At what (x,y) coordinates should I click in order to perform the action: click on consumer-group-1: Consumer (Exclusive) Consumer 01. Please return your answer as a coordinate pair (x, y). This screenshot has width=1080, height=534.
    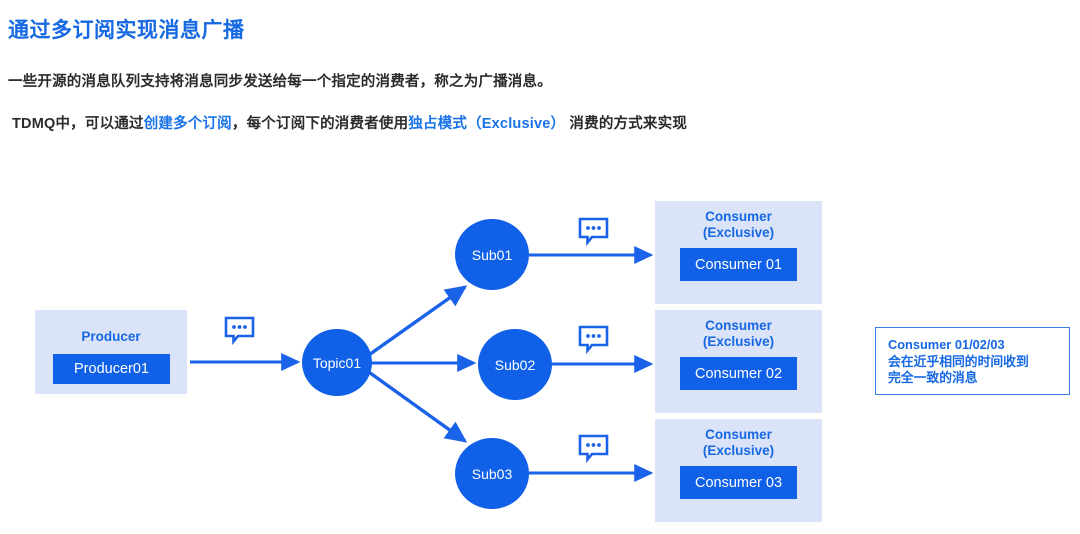
    Looking at the image, I should click on (738, 252).